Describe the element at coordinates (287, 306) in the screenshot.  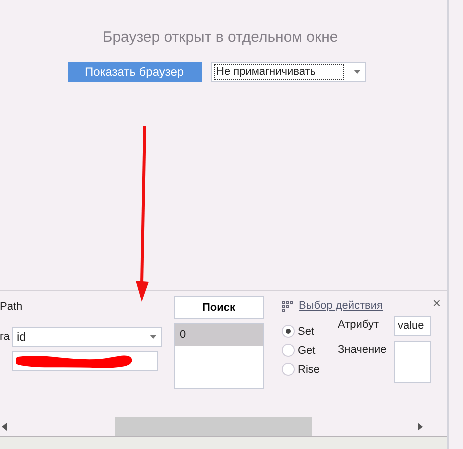
I see `grid-icon` at that location.